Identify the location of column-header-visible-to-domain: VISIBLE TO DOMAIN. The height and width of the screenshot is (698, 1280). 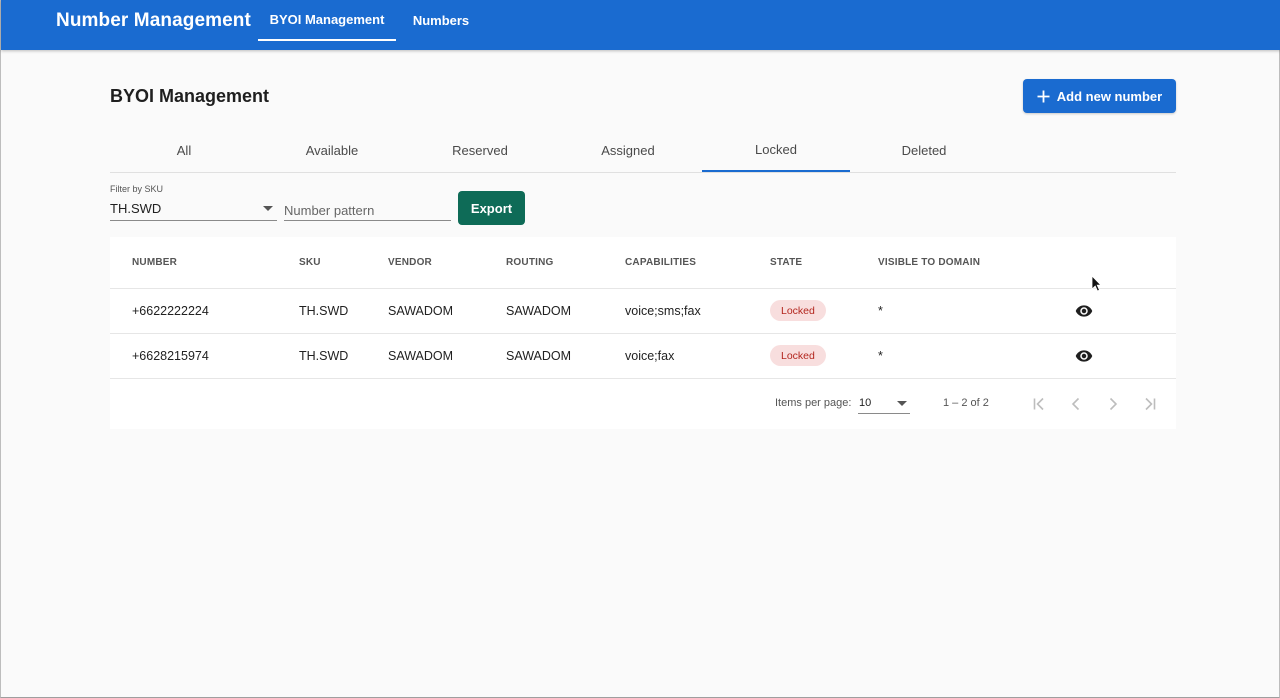
(929, 262).